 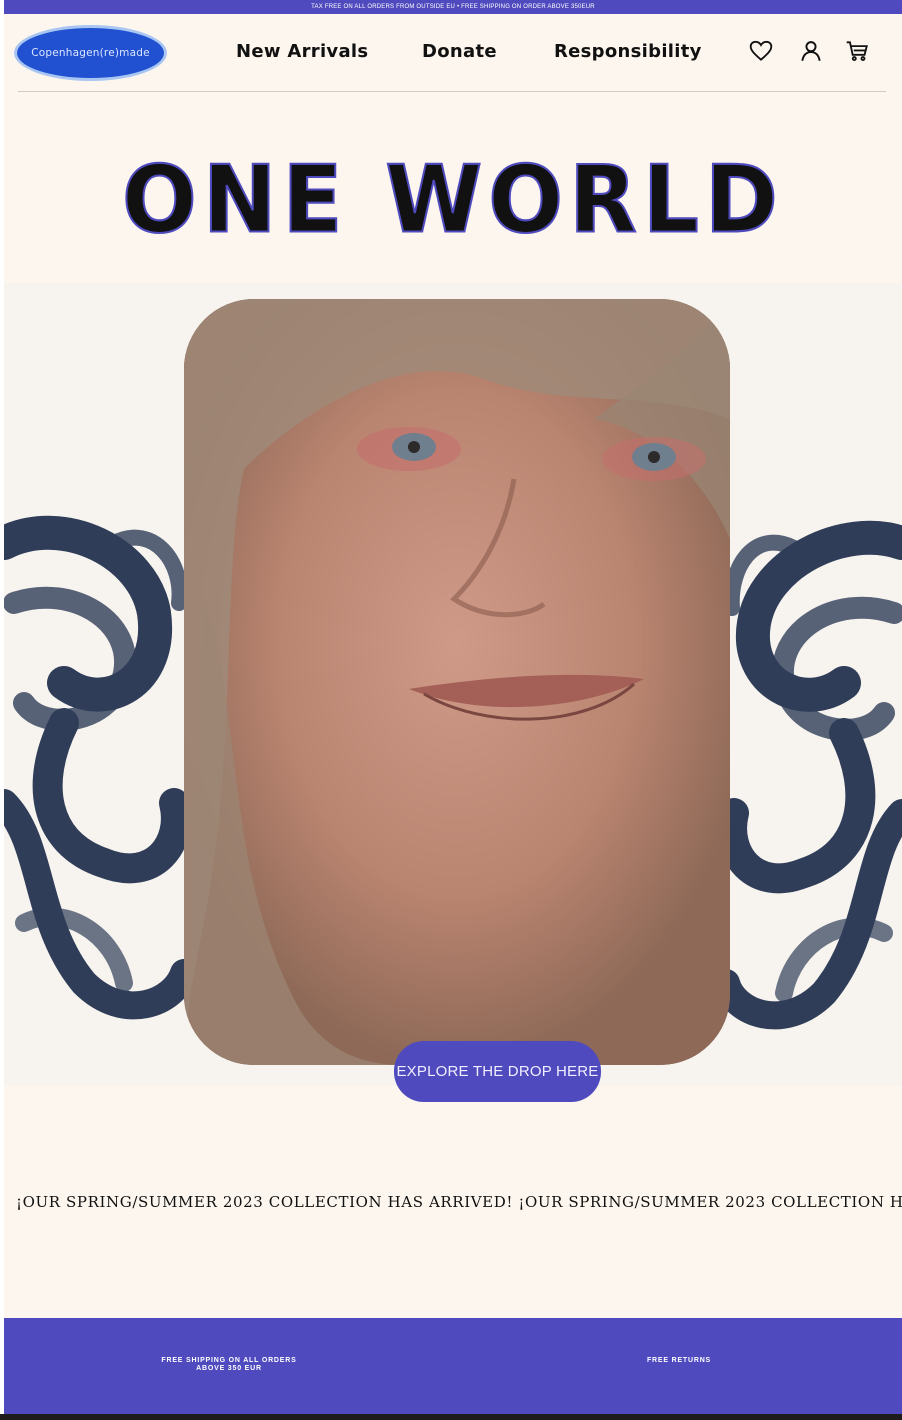 What do you see at coordinates (628, 51) in the screenshot?
I see `nav-responsibility: Responsibility` at bounding box center [628, 51].